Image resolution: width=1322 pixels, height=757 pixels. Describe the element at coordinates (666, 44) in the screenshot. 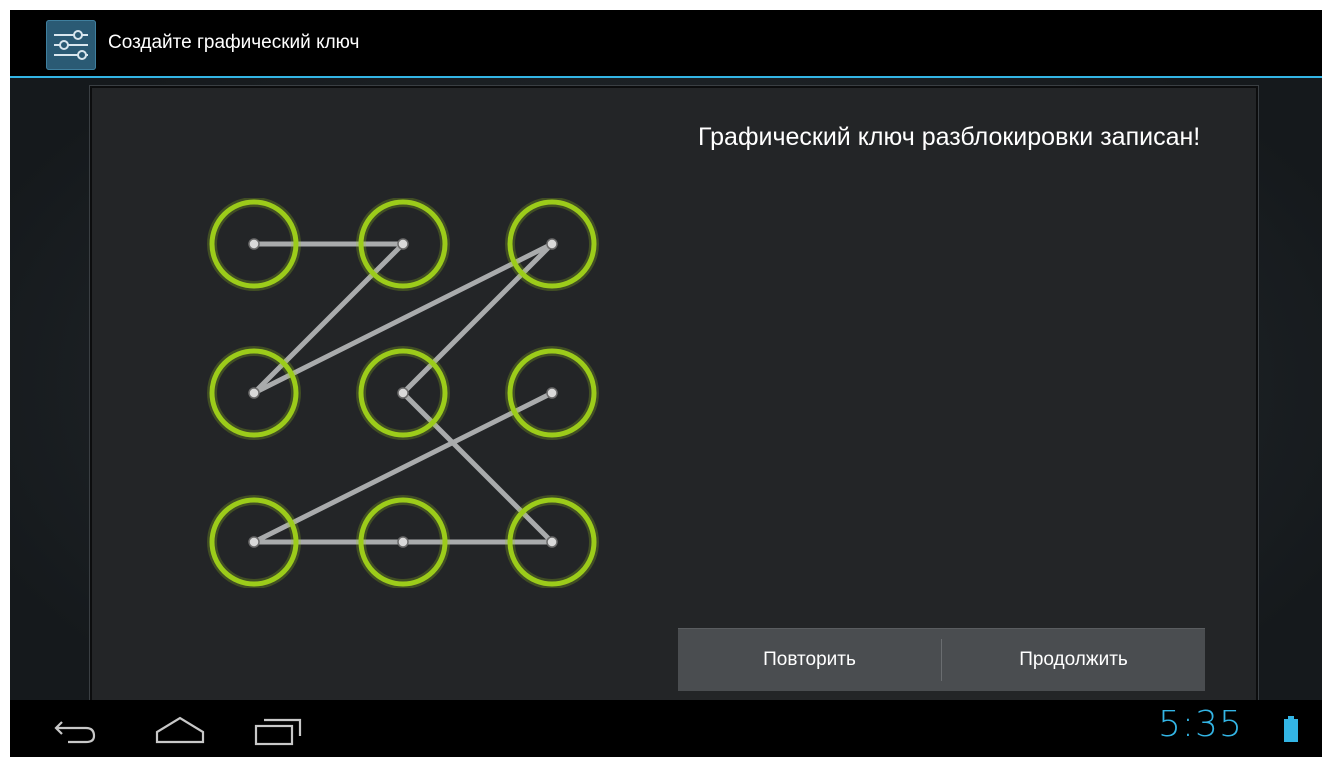

I see `action-bar: Создайте графический ключ` at that location.